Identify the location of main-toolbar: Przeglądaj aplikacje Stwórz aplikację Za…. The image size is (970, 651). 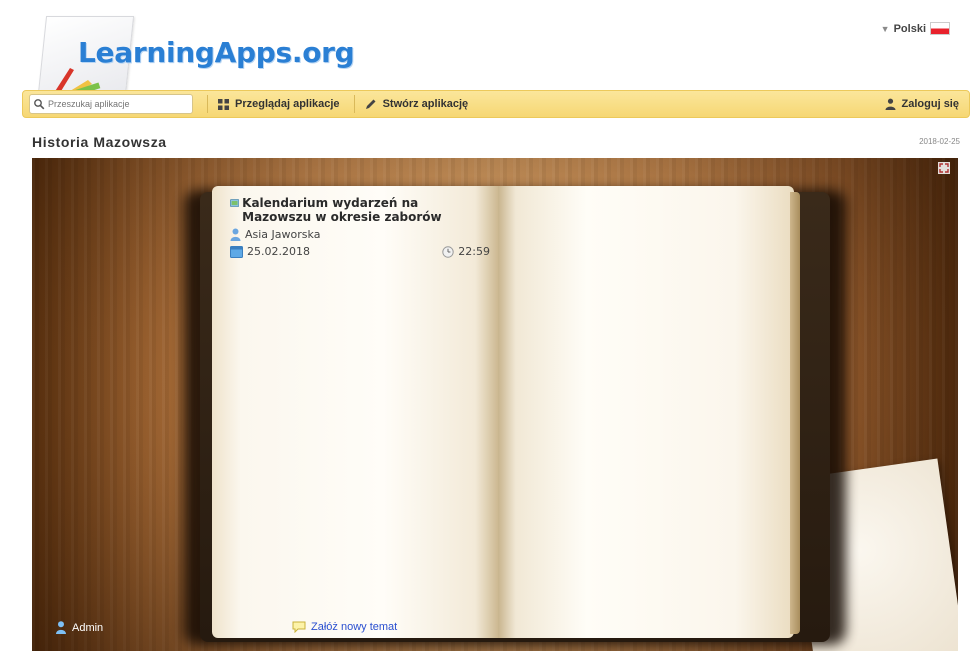
(496, 104).